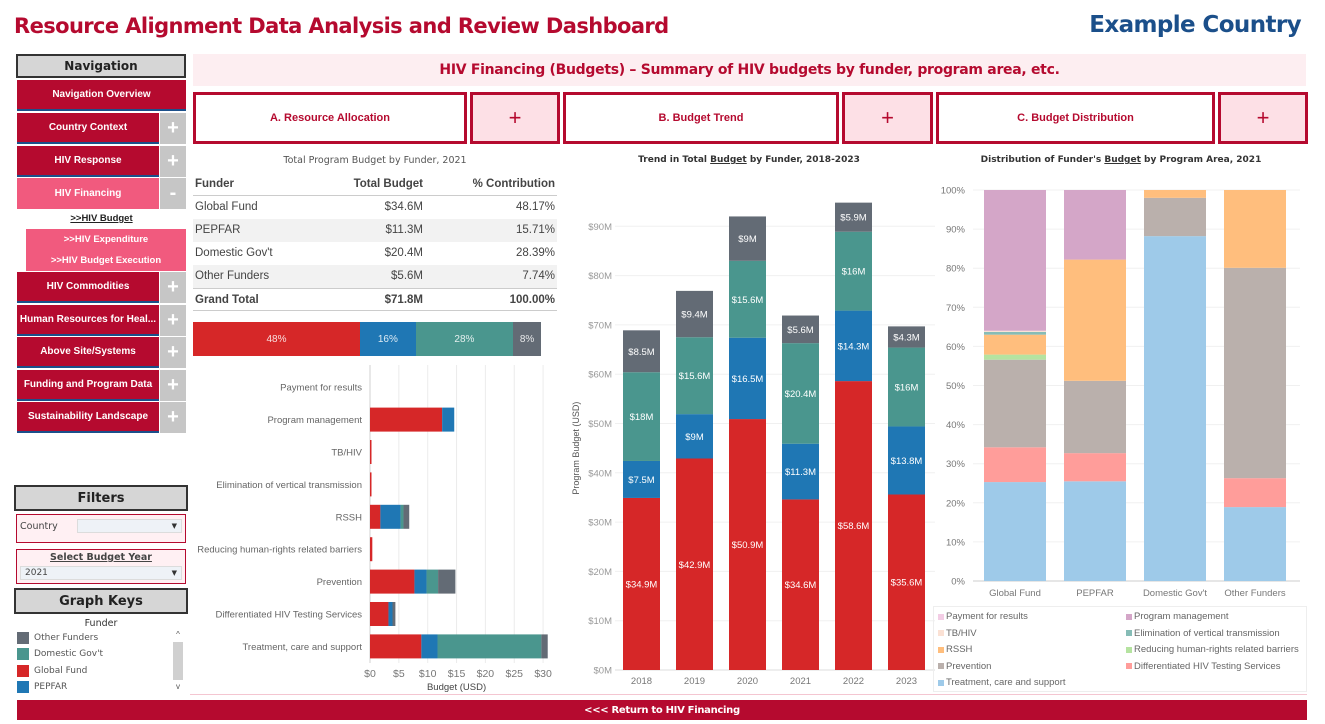 The height and width of the screenshot is (724, 1325). Describe the element at coordinates (106, 260) in the screenshot. I see `nav-hiv-budget-execution: >>HIV Budget Execution` at that location.